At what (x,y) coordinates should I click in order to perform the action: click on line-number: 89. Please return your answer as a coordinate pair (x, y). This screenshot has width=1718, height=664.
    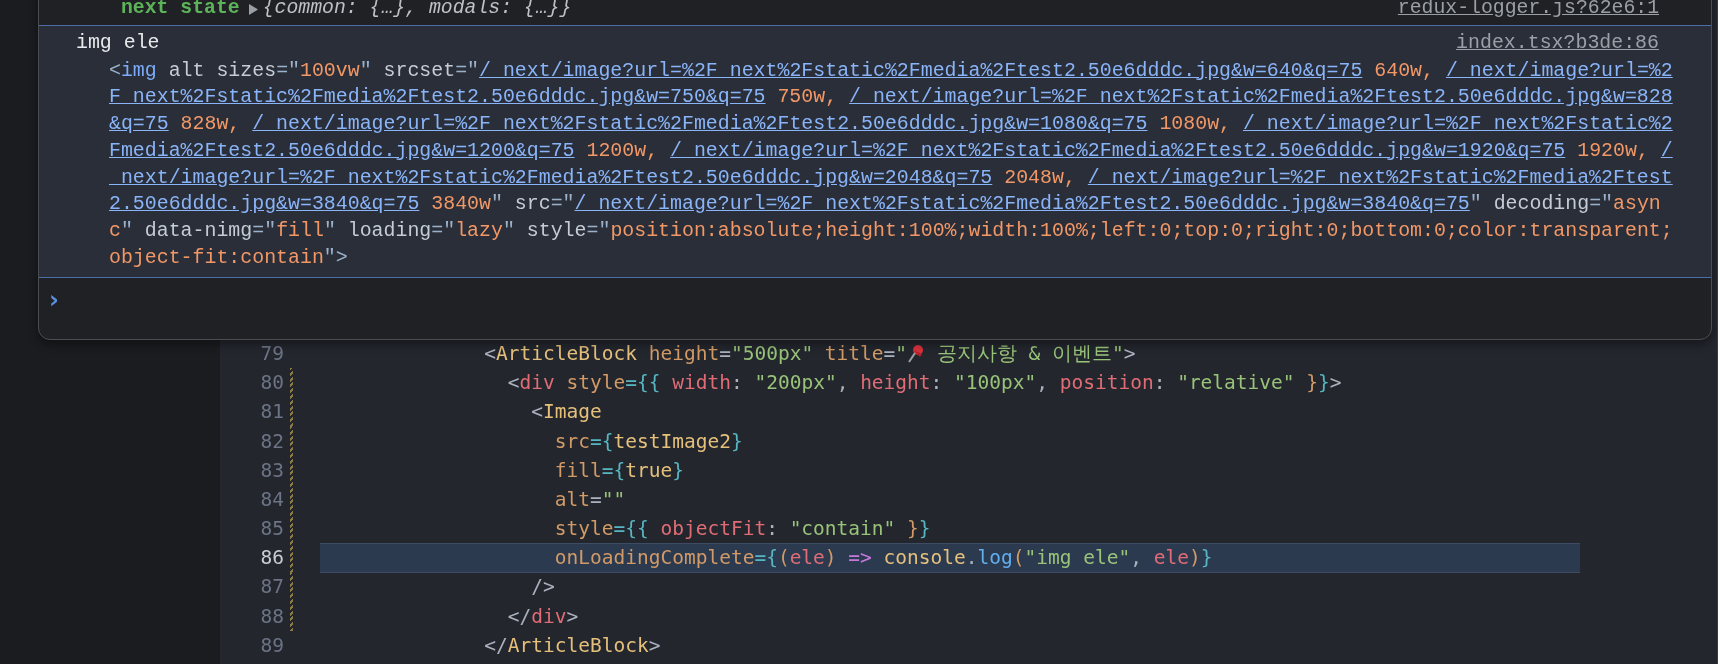
    Looking at the image, I should click on (271, 645).